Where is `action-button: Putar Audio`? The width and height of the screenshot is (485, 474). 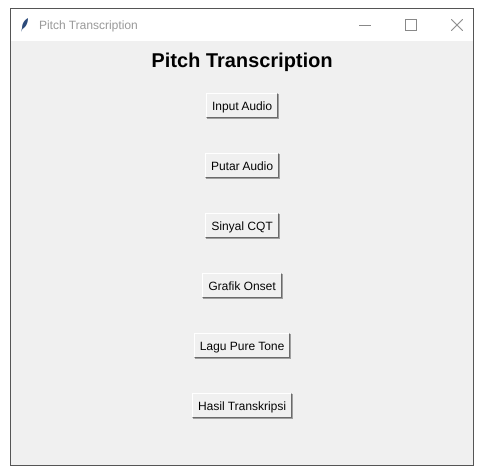 action-button: Putar Audio is located at coordinates (242, 165).